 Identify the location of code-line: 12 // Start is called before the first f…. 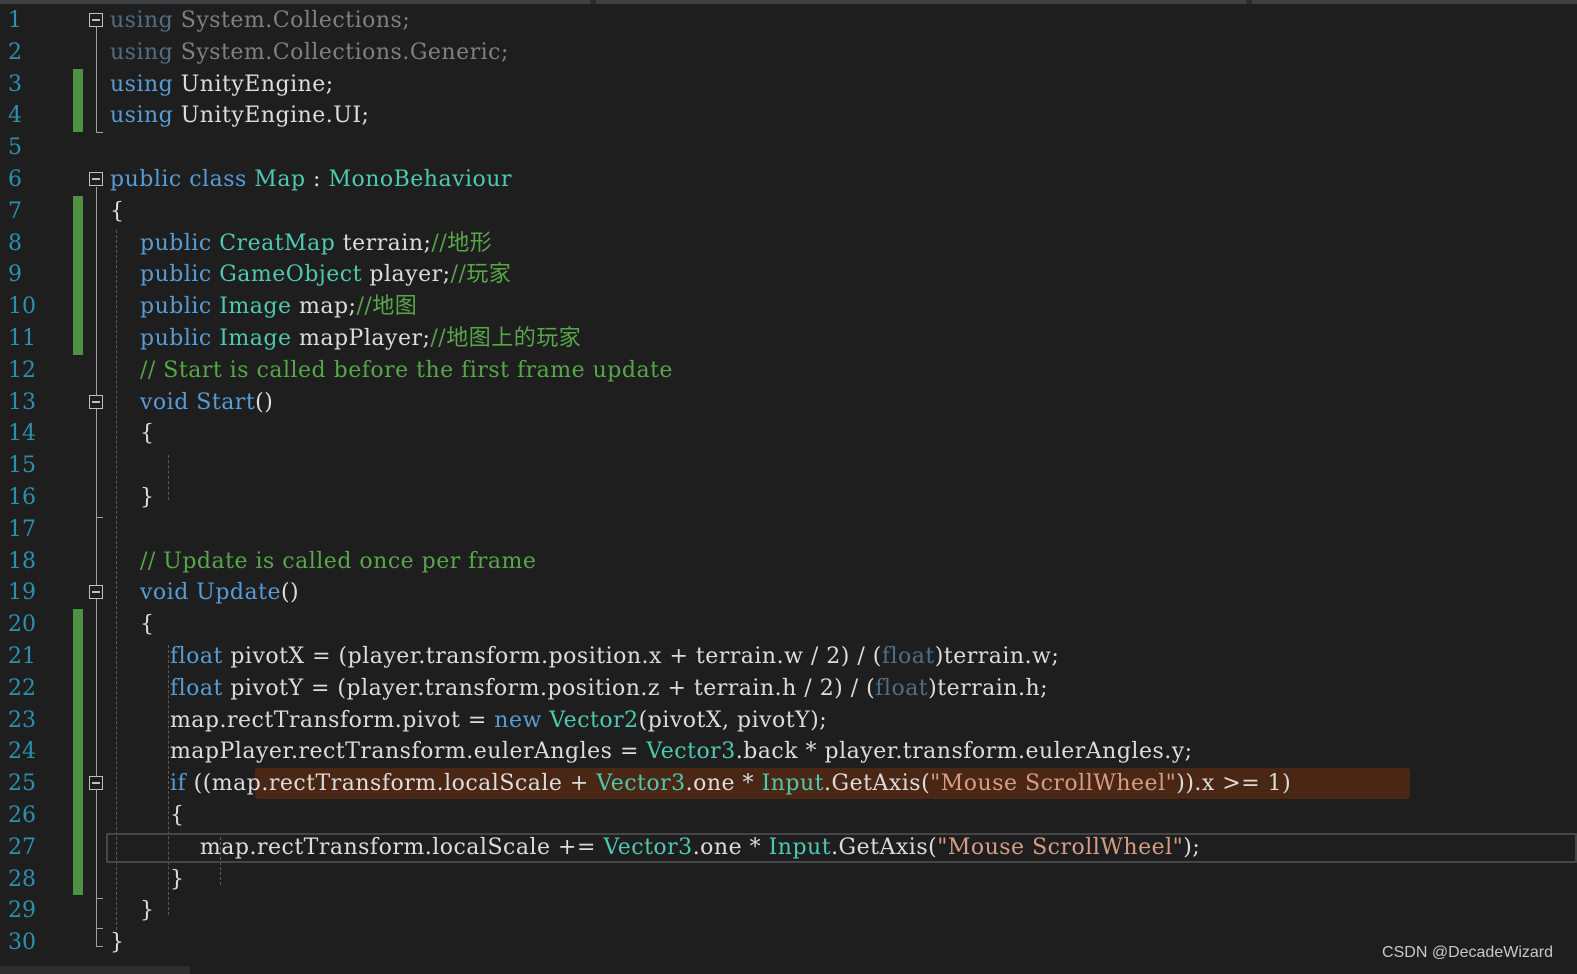
(788, 371).